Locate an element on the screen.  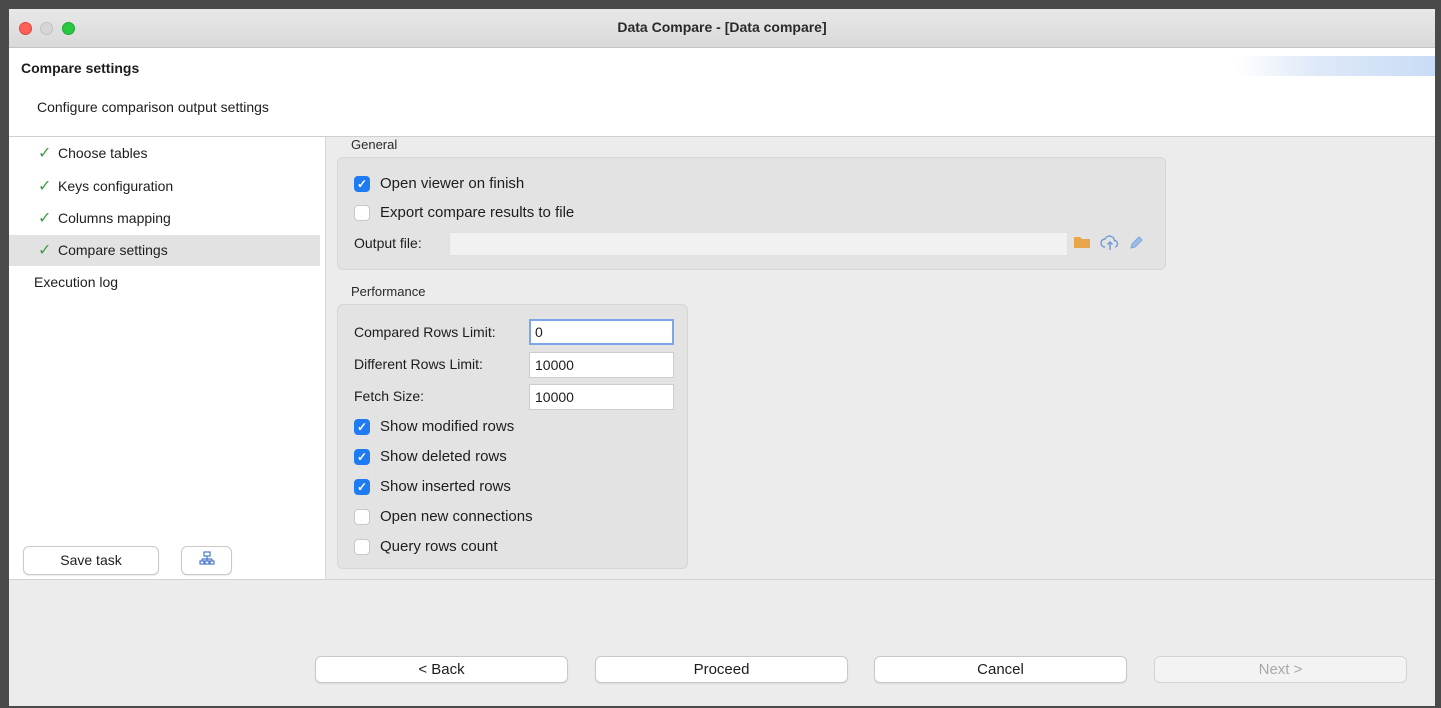
fetch-size-input: 10000 is located at coordinates (601, 397).